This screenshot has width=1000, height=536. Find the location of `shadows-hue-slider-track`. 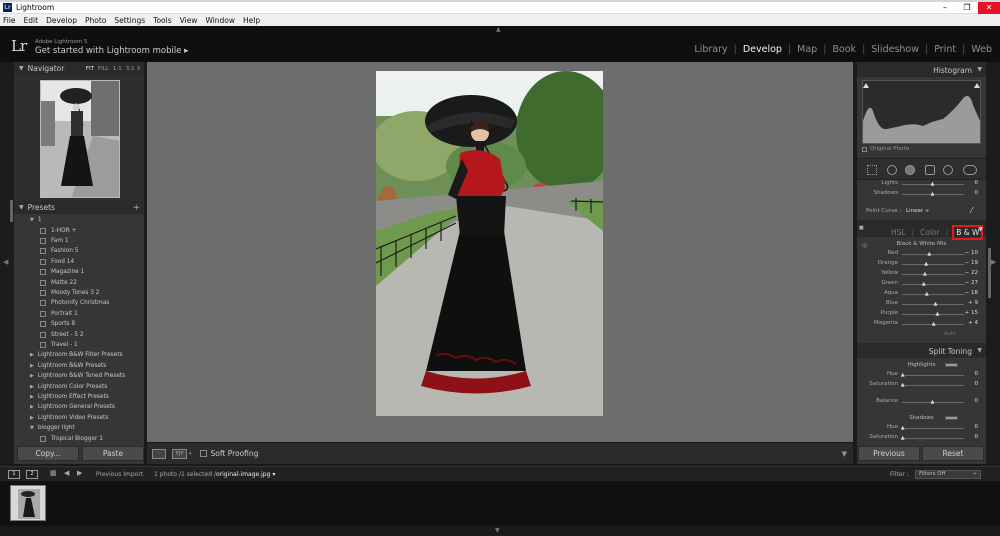

shadows-hue-slider-track is located at coordinates (933, 428).